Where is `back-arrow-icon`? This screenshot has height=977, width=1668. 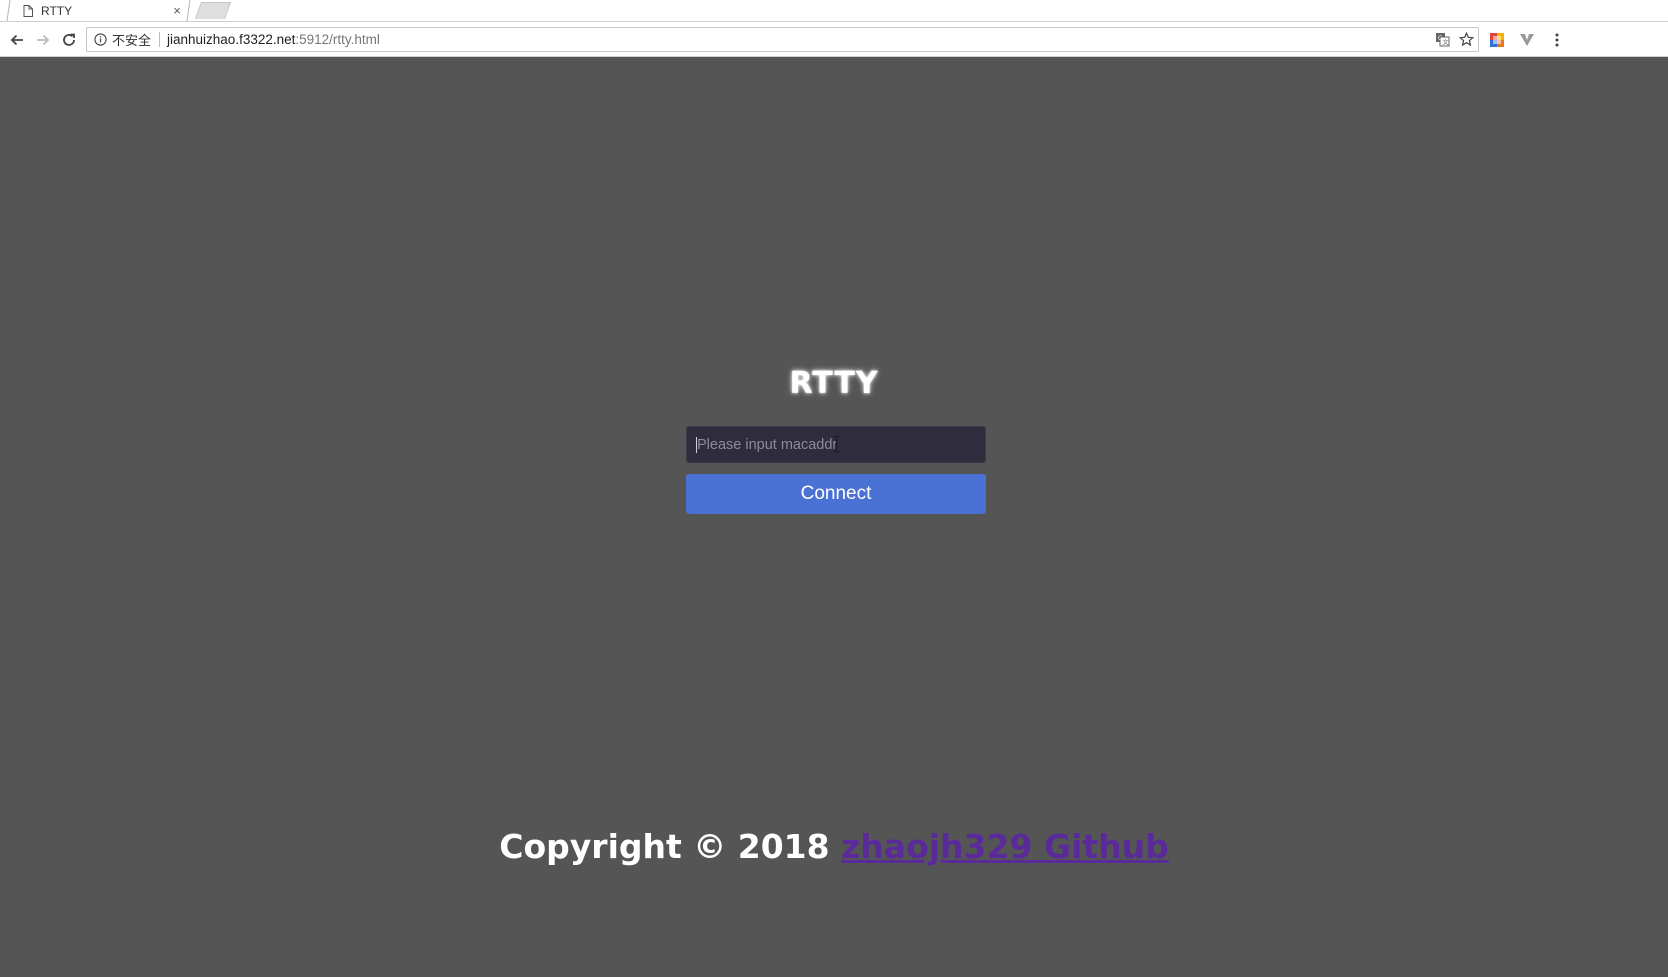 back-arrow-icon is located at coordinates (17, 40).